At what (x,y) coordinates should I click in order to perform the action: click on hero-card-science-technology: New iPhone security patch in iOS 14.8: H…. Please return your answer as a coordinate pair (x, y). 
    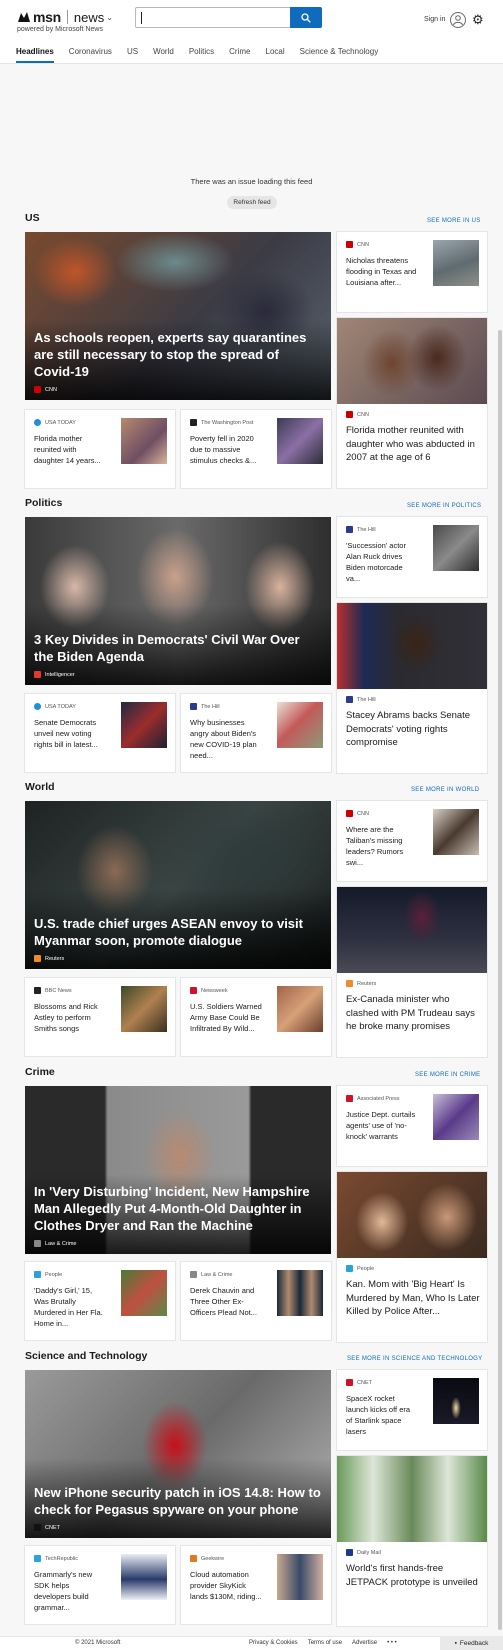
    Looking at the image, I should click on (178, 1454).